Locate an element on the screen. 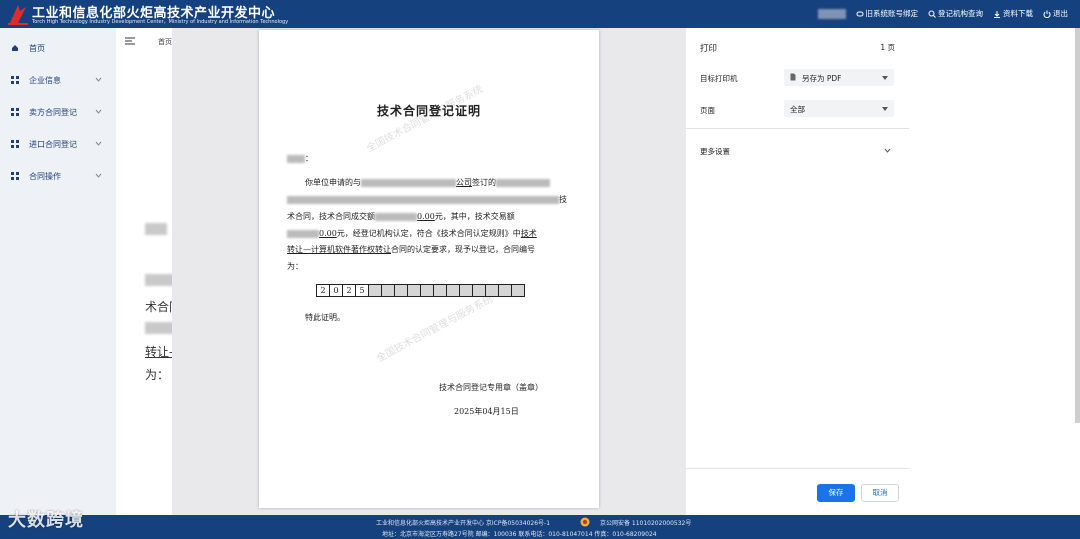 The image size is (1080, 539). background-text: 转让- is located at coordinates (159, 352).